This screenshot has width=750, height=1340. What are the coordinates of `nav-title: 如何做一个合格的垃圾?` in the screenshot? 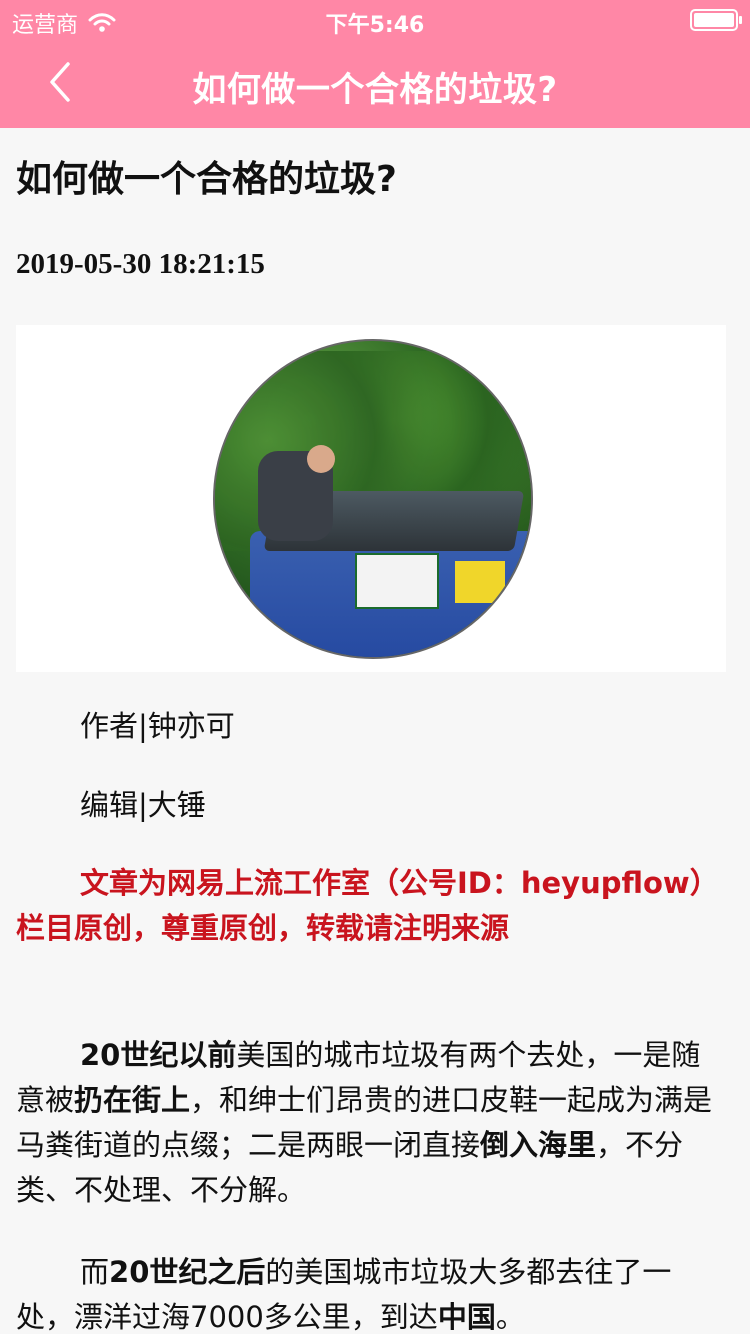 It's located at (375, 90).